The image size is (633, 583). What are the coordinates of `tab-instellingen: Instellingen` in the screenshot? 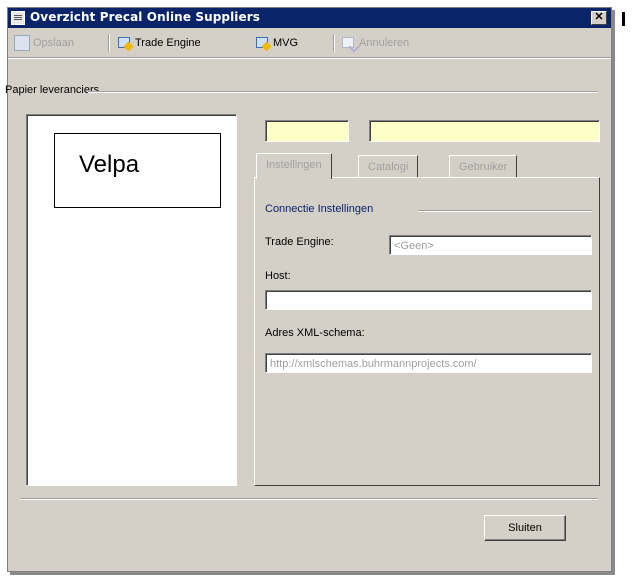 It's located at (294, 166).